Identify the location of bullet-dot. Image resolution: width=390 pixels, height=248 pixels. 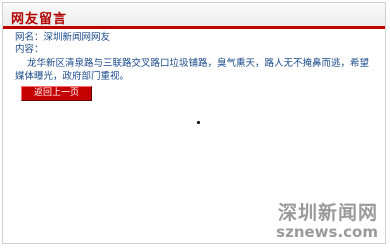
(198, 122).